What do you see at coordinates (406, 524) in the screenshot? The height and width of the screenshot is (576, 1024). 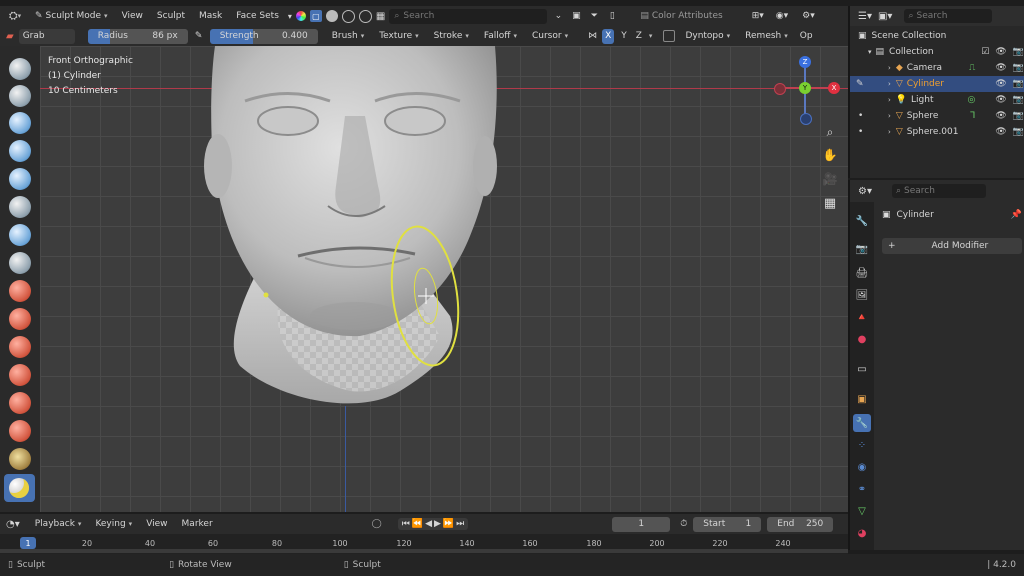 I see `jump-start-icon: ⏮` at bounding box center [406, 524].